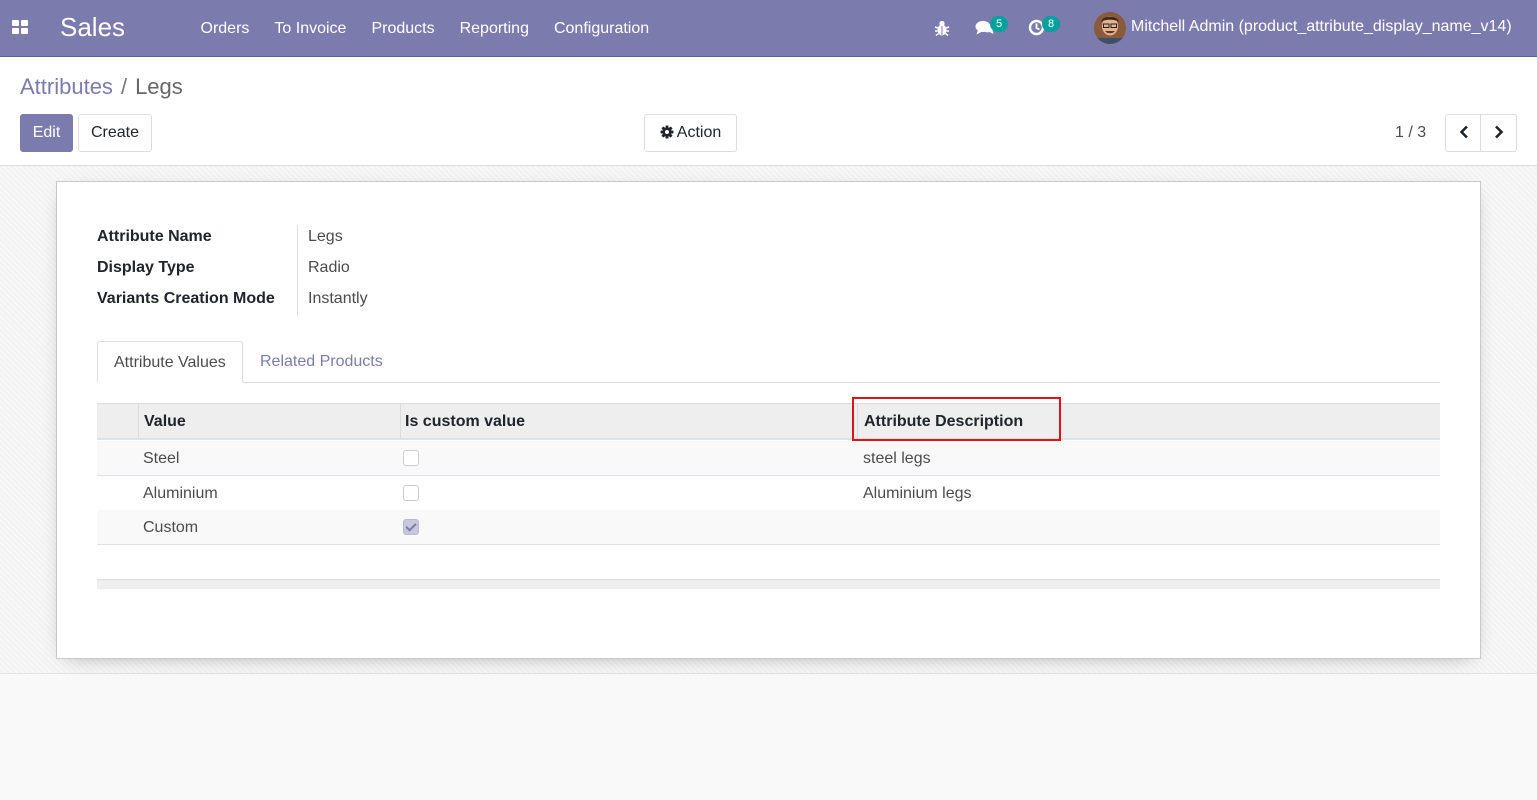 The image size is (1537, 800). What do you see at coordinates (66, 87) in the screenshot?
I see `breadcrumb-attributes-link: Attributes` at bounding box center [66, 87].